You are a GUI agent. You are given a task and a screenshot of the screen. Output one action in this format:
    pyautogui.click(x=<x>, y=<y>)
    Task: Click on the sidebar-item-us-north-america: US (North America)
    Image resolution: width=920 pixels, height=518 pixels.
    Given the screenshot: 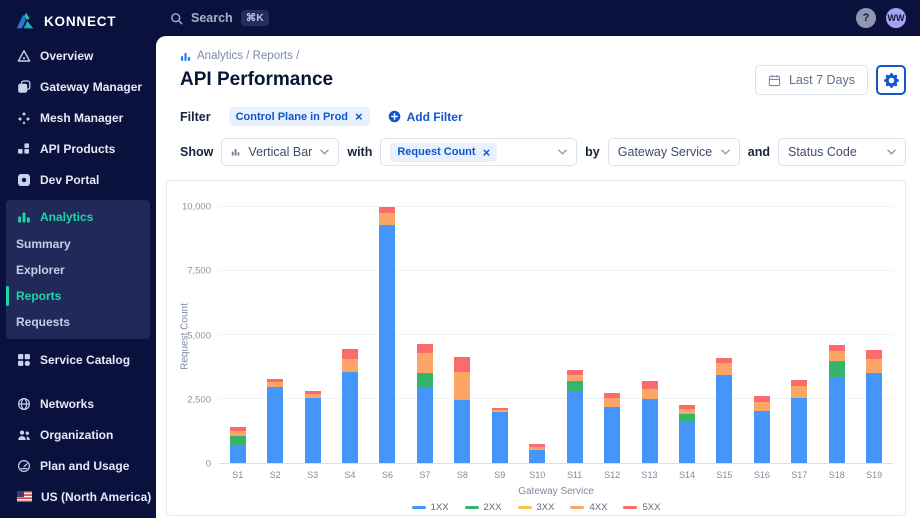 What is the action you would take?
    pyautogui.click(x=78, y=496)
    